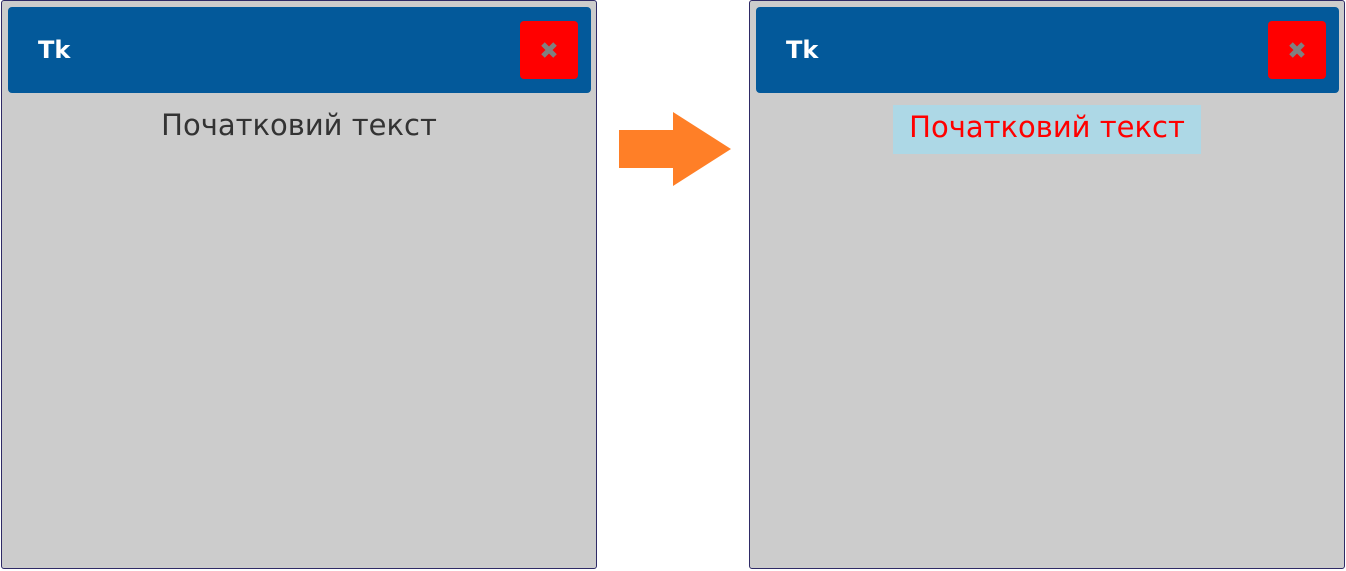 This screenshot has width=1346, height=571. What do you see at coordinates (675, 151) in the screenshot?
I see `right-arrow-icon` at bounding box center [675, 151].